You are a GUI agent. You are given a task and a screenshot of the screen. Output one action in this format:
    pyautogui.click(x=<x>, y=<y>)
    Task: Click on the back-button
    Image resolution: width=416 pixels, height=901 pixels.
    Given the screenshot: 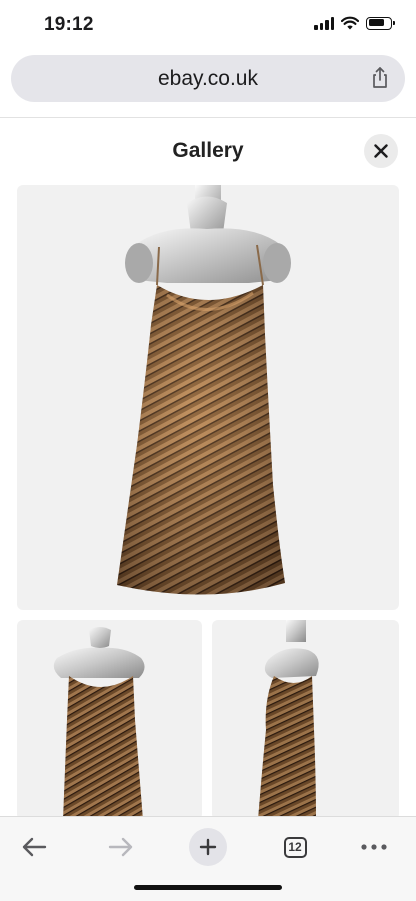 What is the action you would take?
    pyautogui.click(x=34, y=847)
    